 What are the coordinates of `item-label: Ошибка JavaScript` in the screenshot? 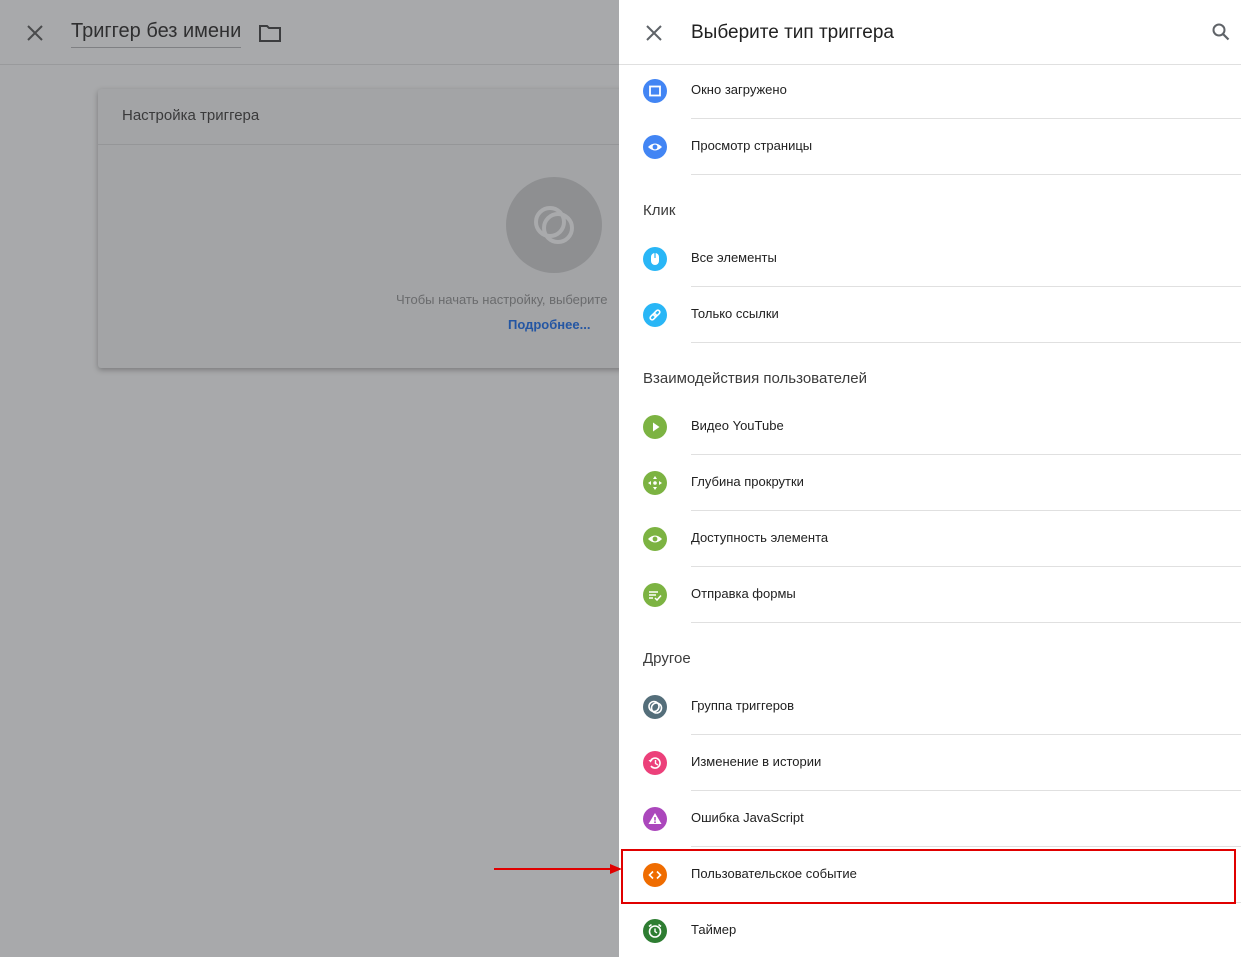 It's located at (747, 817).